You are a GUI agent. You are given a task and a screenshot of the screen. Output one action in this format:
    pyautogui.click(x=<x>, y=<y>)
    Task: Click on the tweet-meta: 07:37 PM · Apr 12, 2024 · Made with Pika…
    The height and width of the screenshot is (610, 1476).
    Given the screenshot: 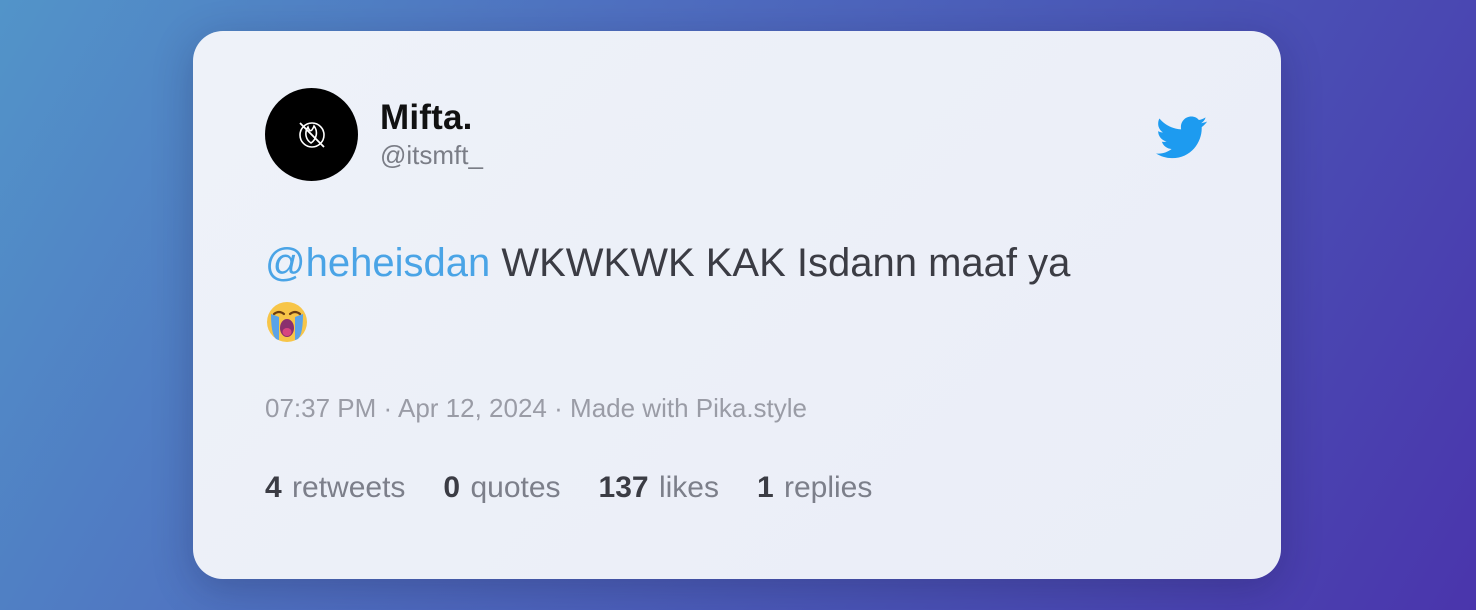 What is the action you would take?
    pyautogui.click(x=536, y=408)
    